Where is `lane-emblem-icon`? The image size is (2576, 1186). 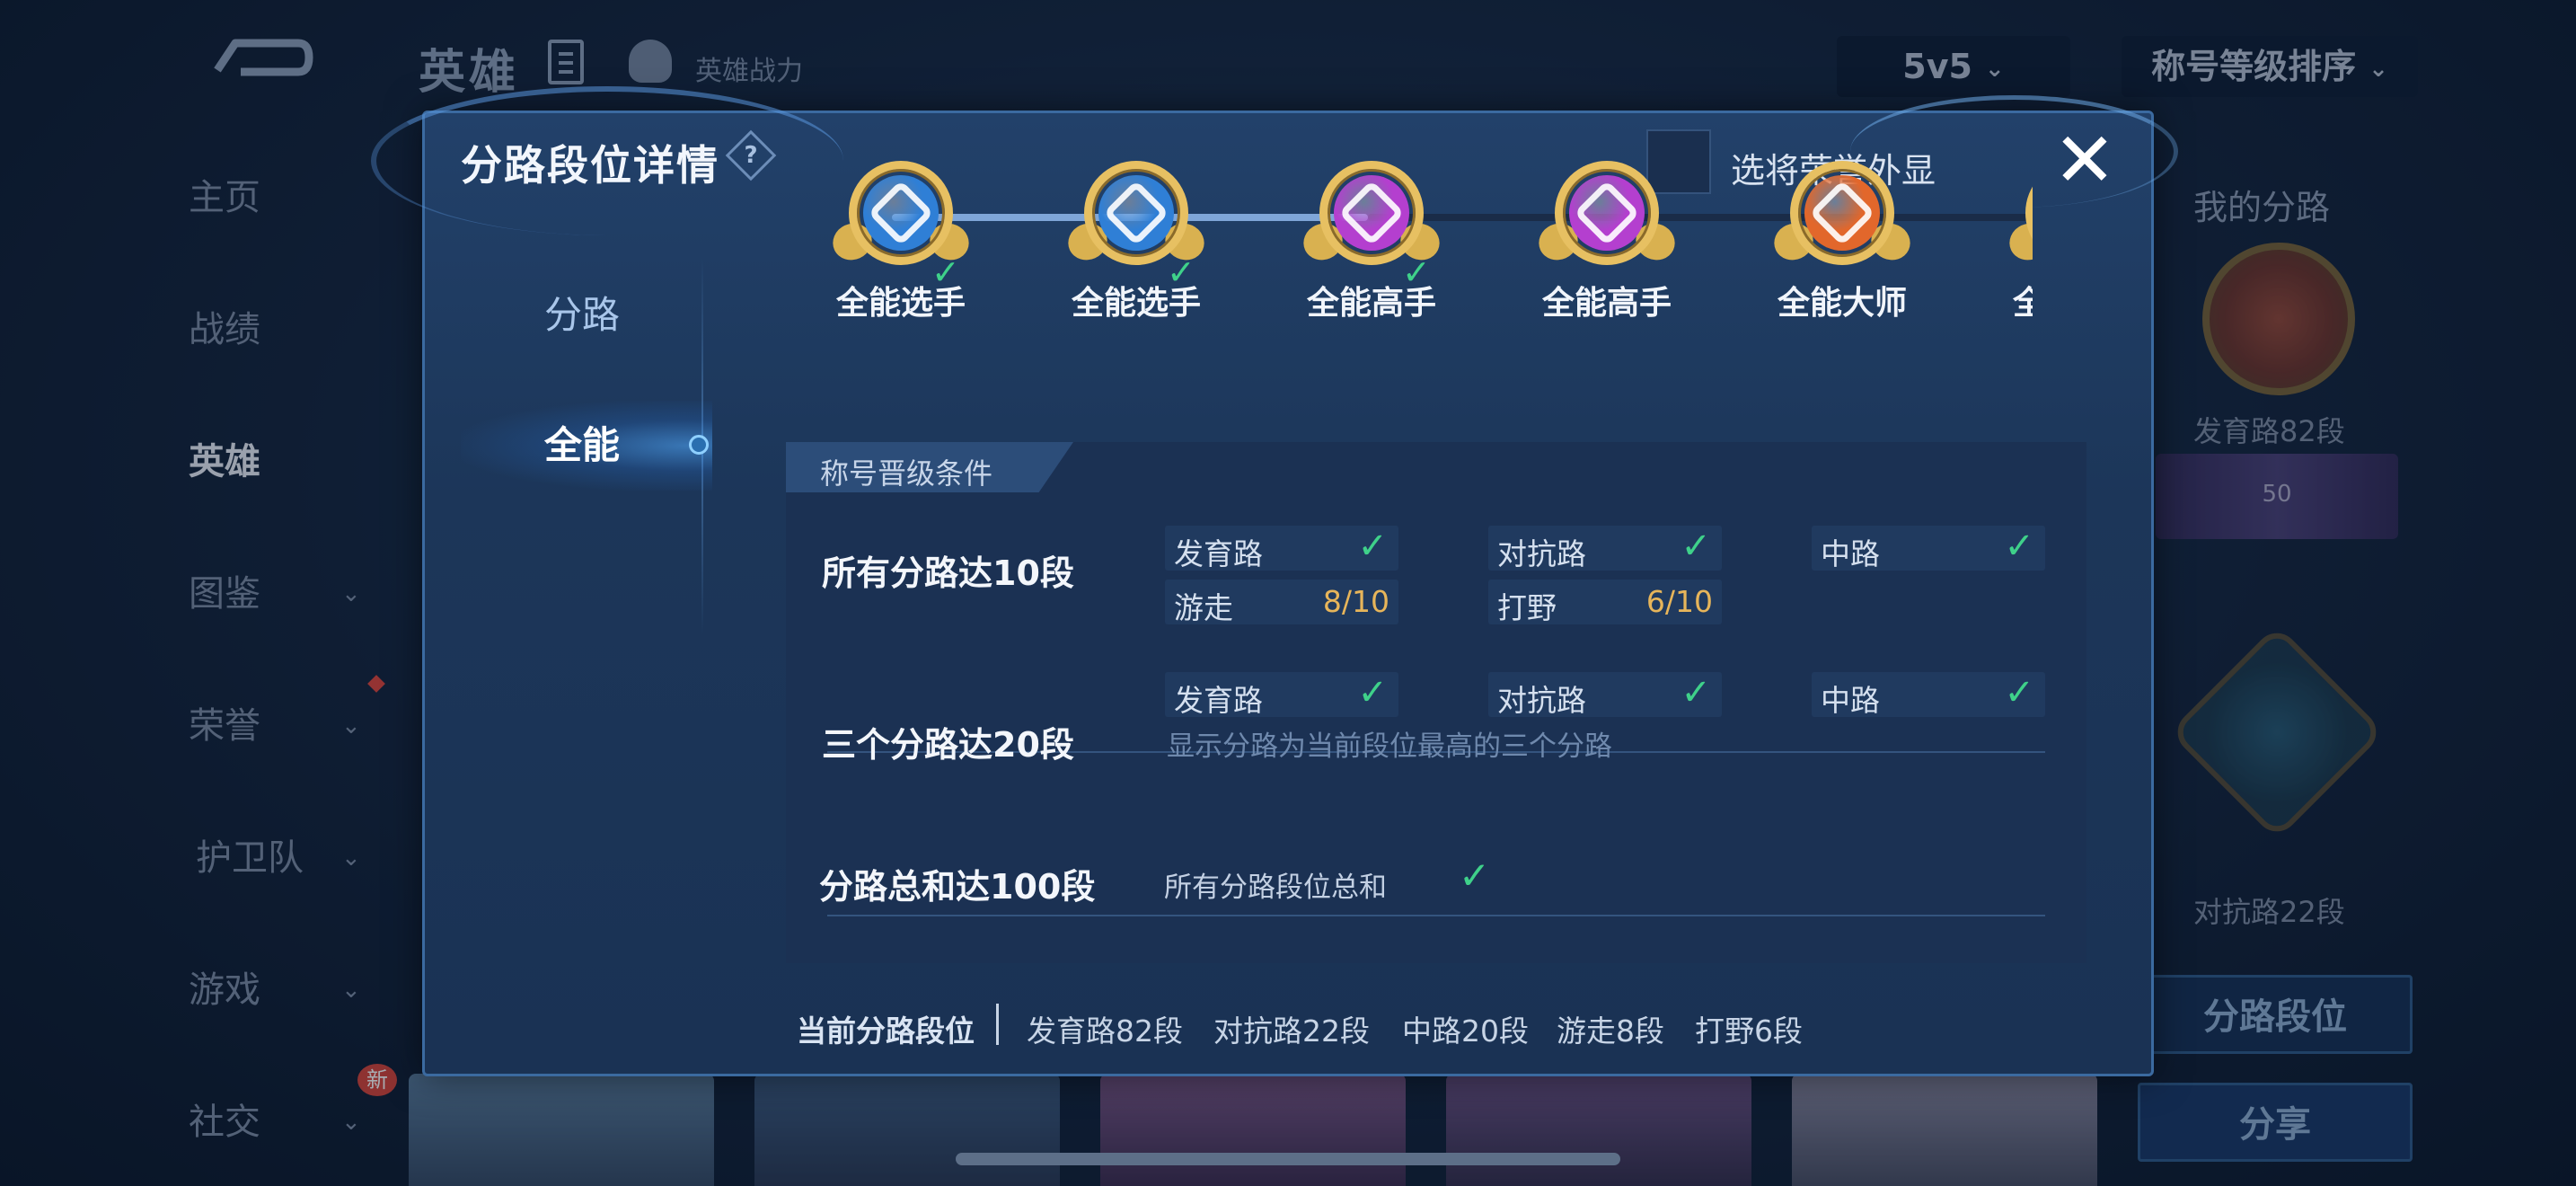 lane-emblem-icon is located at coordinates (2277, 732).